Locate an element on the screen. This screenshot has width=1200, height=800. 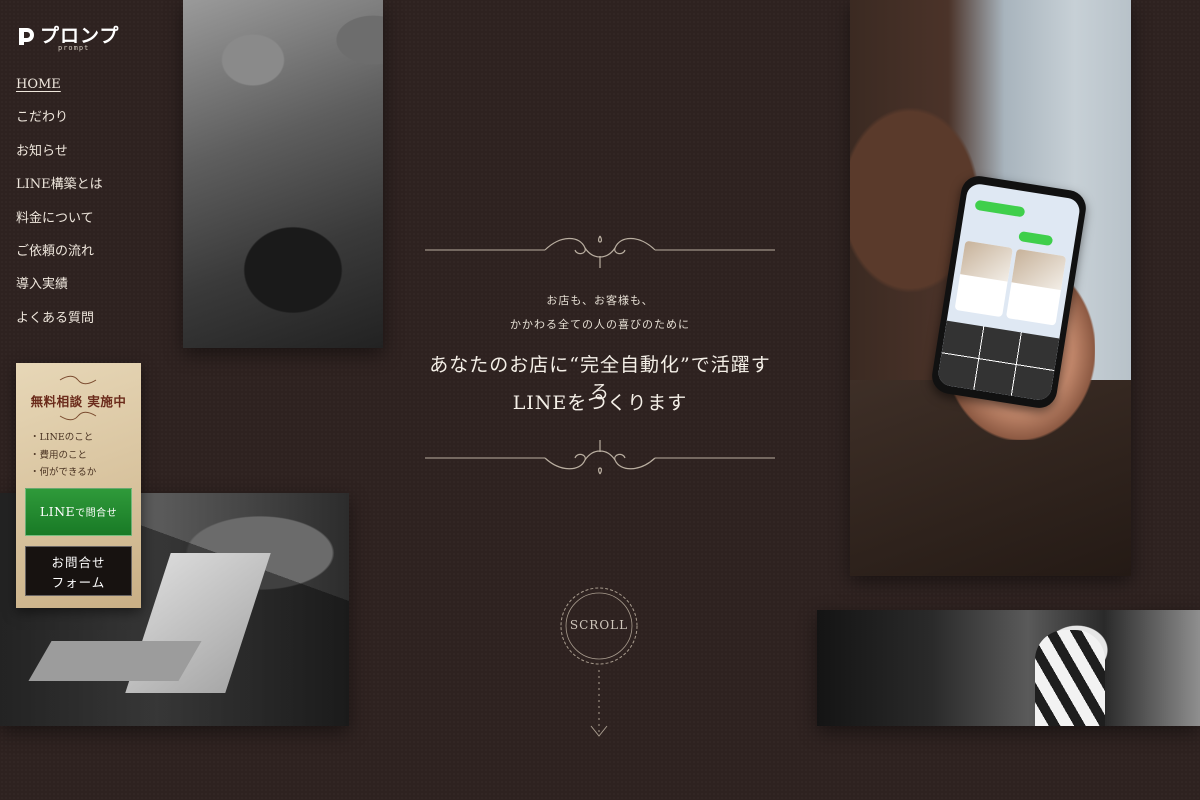
ornament-bottom-icon is located at coordinates (600, 457).